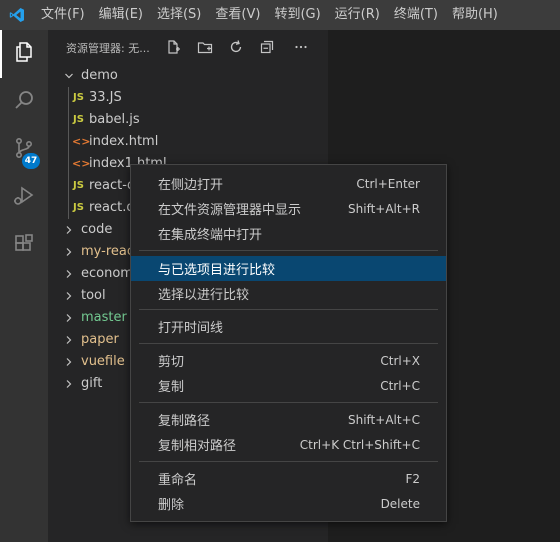  Describe the element at coordinates (301, 47) in the screenshot. I see `more-actions-icon` at that location.